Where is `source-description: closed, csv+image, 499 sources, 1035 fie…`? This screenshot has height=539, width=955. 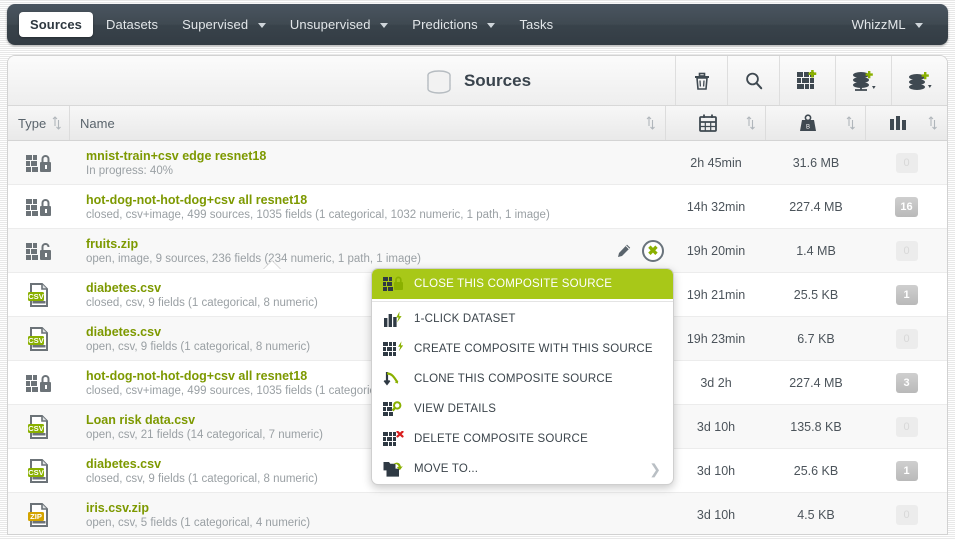 source-description: closed, csv+image, 499 sources, 1035 fie… is located at coordinates (318, 214).